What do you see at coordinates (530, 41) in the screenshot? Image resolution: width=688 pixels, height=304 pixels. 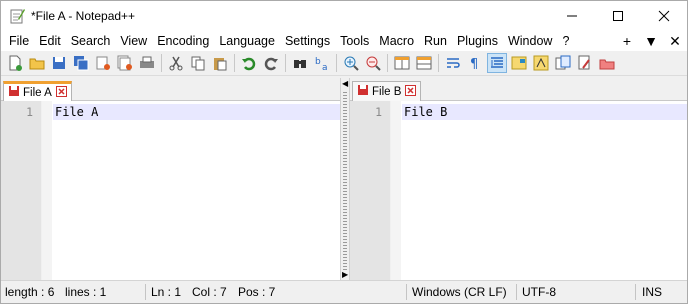 I see `menu-window: Window` at bounding box center [530, 41].